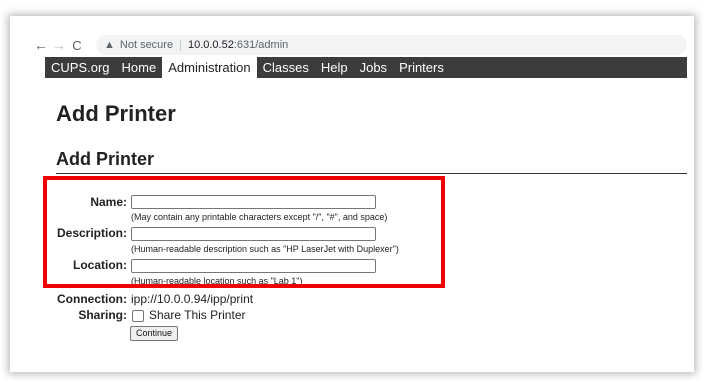 Image resolution: width=705 pixels, height=382 pixels. Describe the element at coordinates (105, 159) in the screenshot. I see `section-title: Add Printer` at that location.